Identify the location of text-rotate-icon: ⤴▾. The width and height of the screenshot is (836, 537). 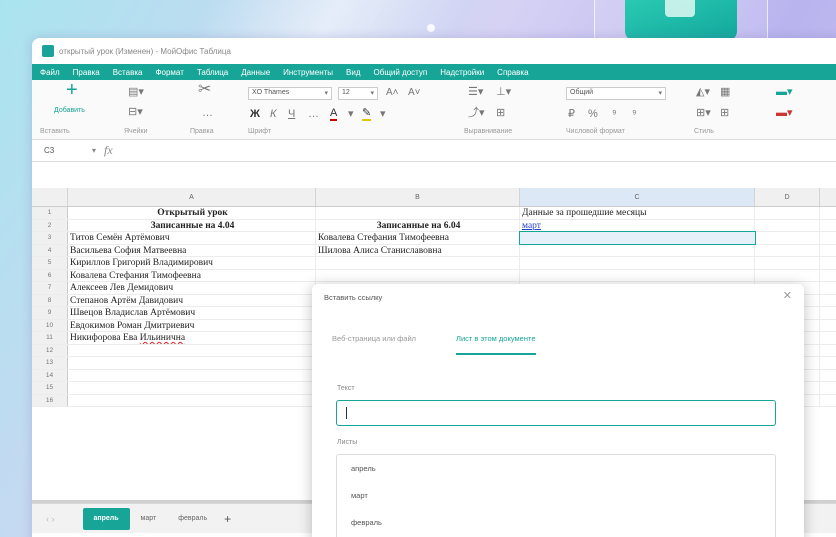
(476, 113).